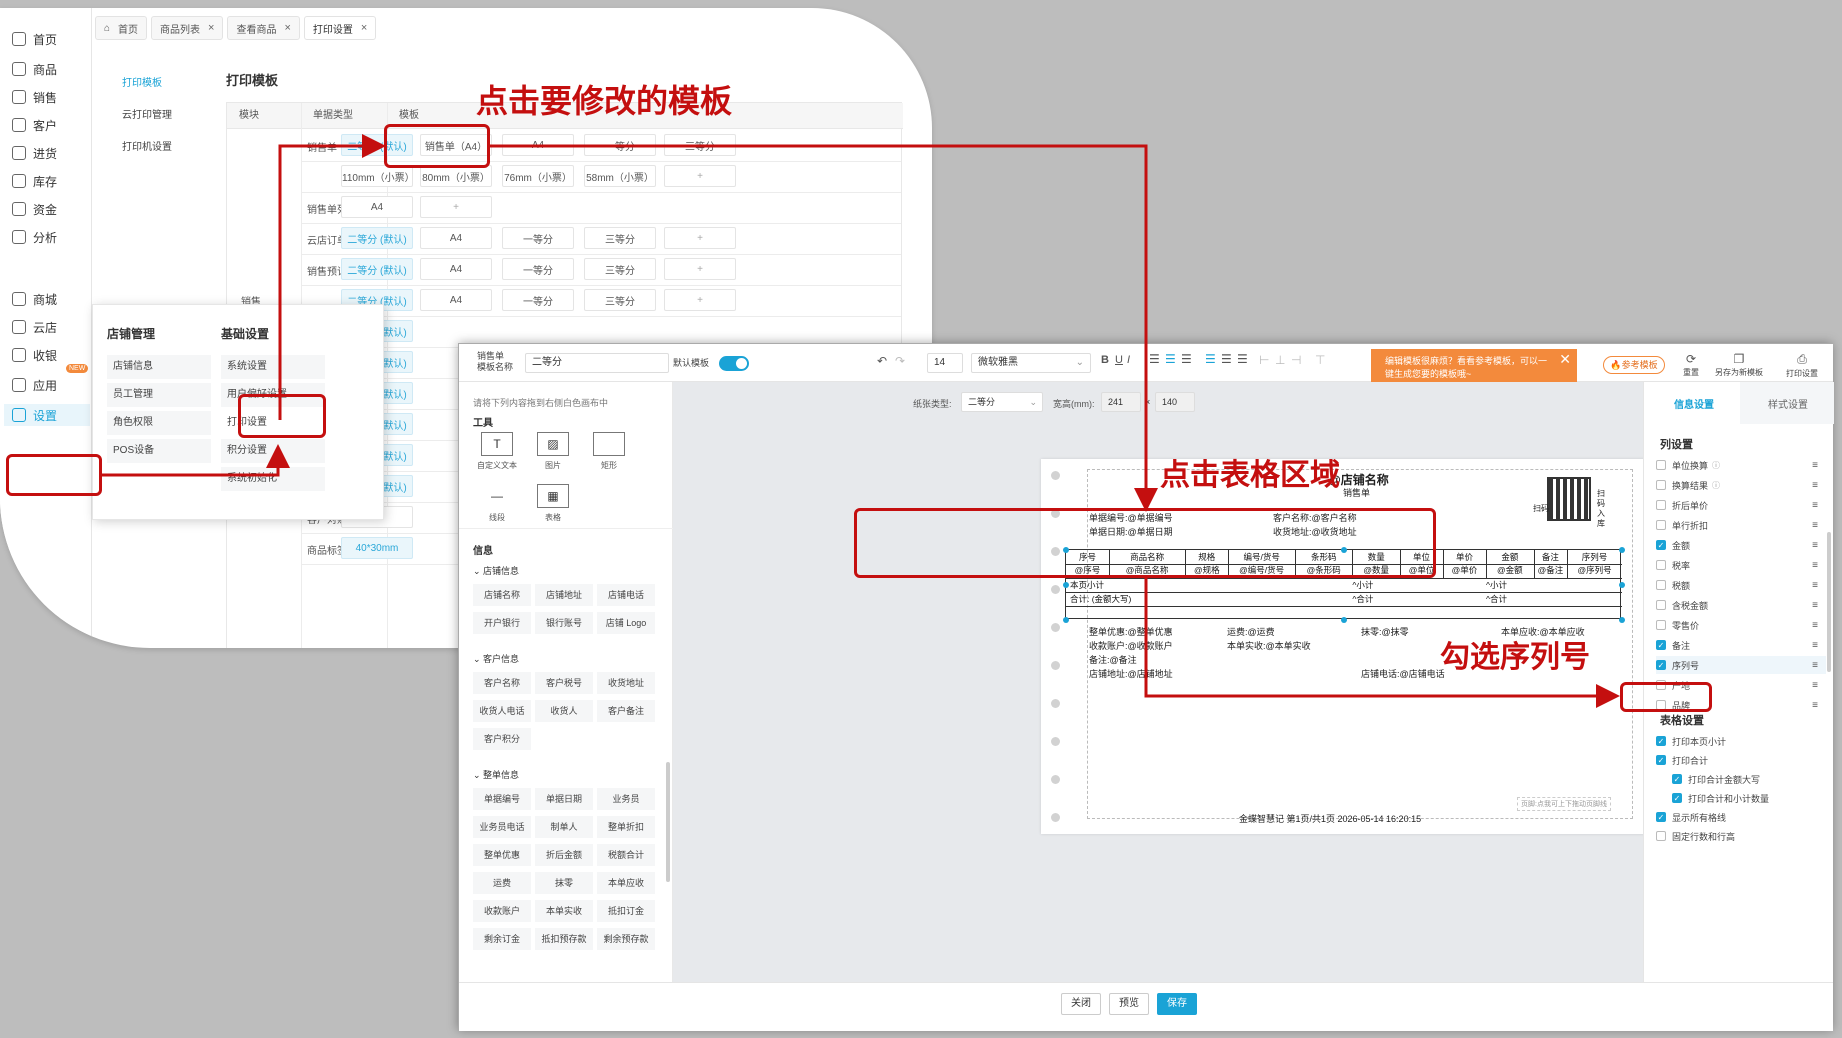 The image size is (1842, 1038). What do you see at coordinates (1666, 697) in the screenshot?
I see `highlight-serial-checkbox` at bounding box center [1666, 697].